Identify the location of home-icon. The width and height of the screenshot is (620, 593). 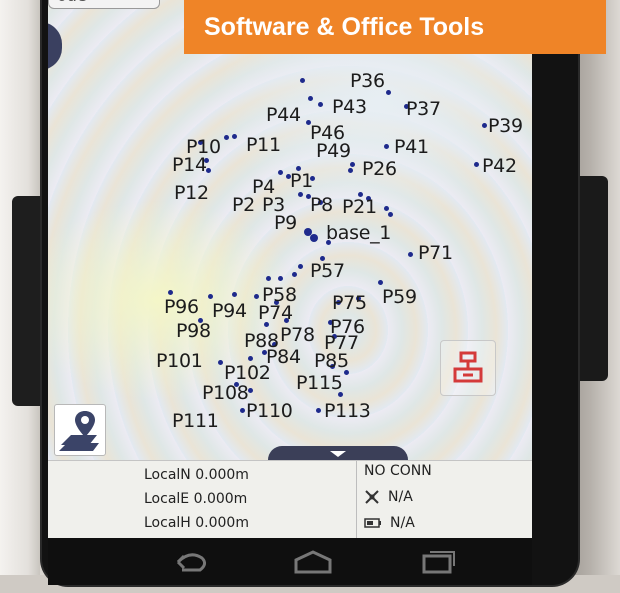
(313, 563).